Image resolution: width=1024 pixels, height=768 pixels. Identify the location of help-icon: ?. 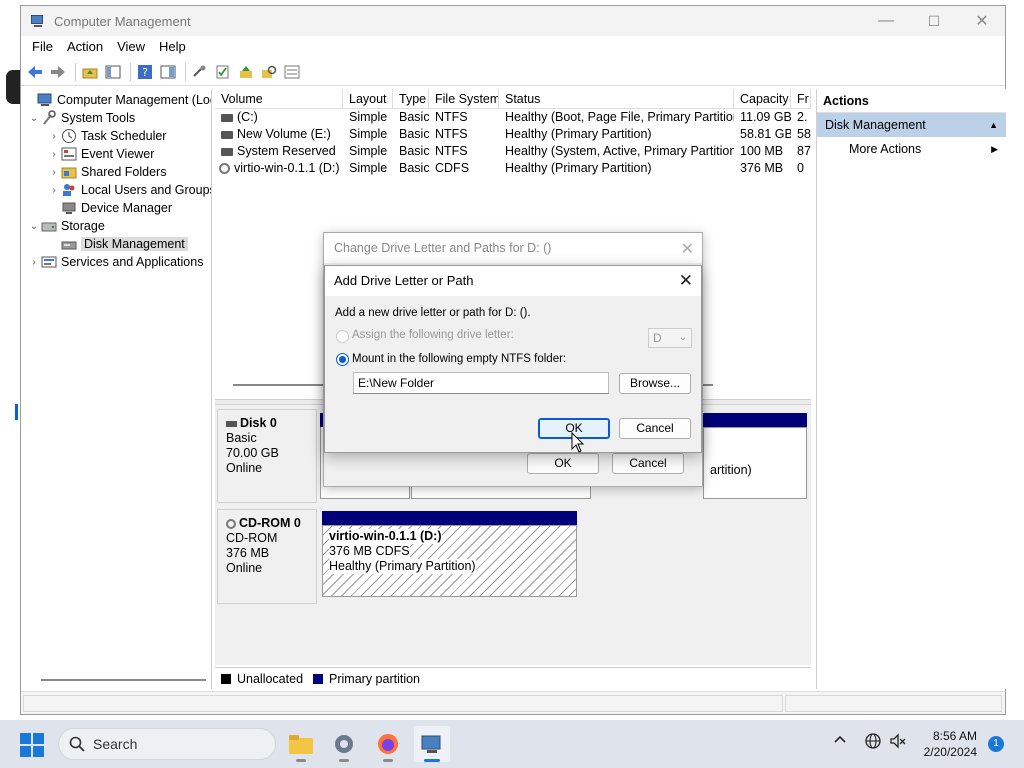
(145, 72).